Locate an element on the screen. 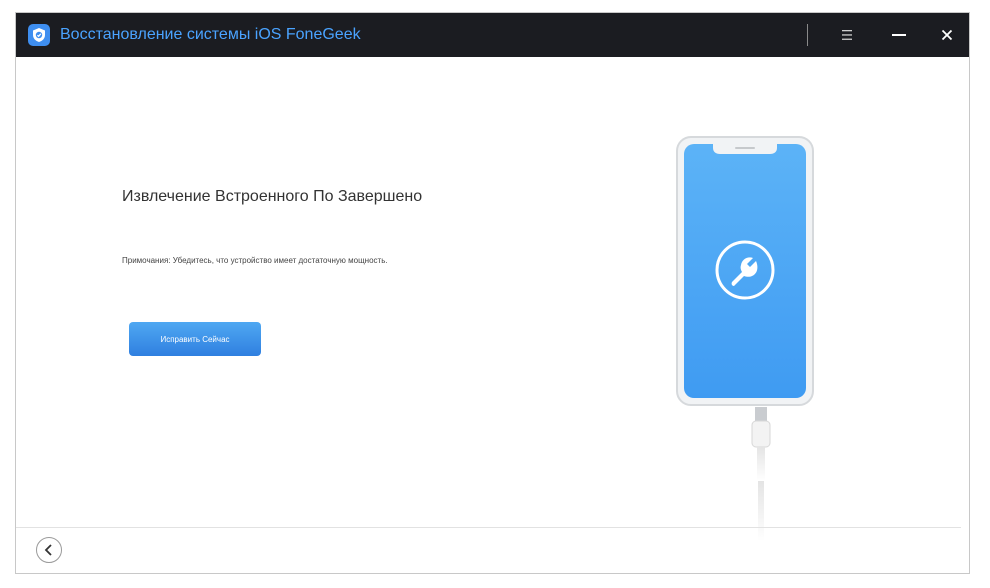  minimize-button is located at coordinates (899, 35).